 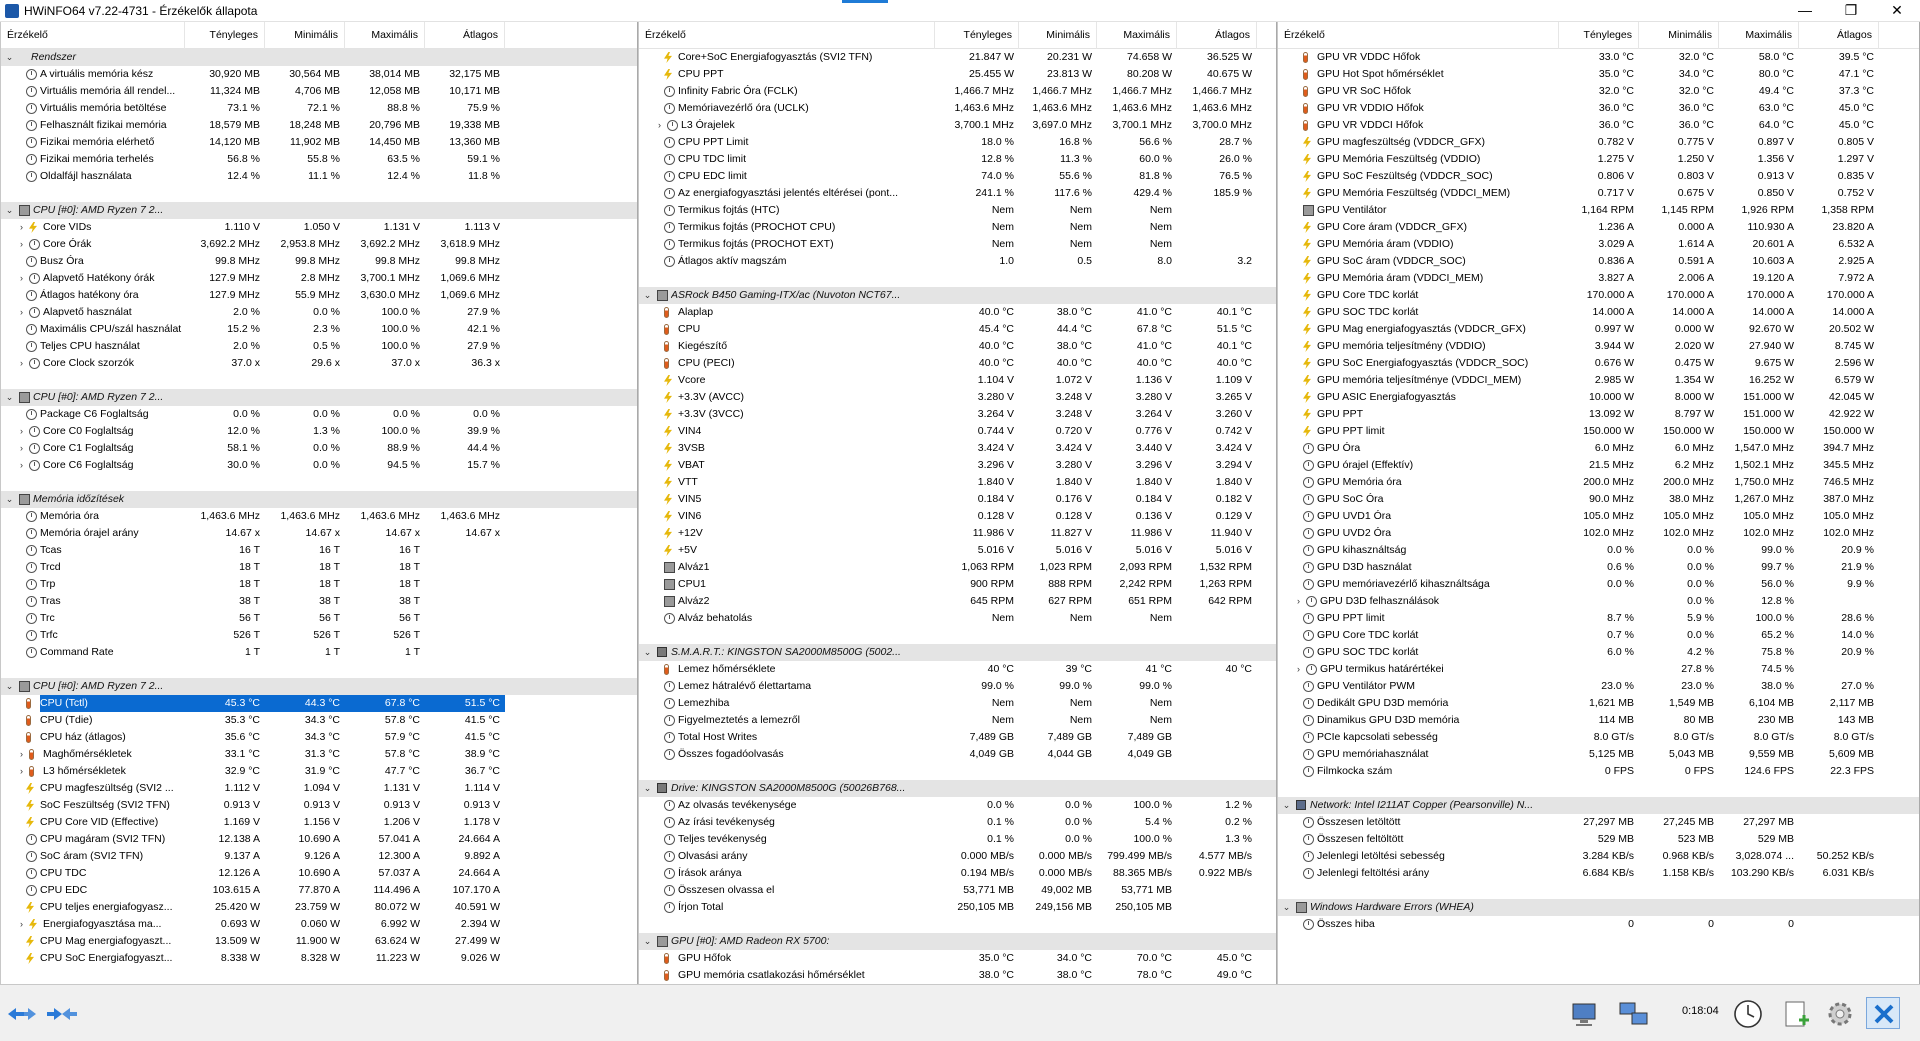 What do you see at coordinates (957, 363) in the screenshot?
I see `sensor-row: CPU (PECI) 40.0 °C 40.0 °C 40.0 °C 40.0 °C` at bounding box center [957, 363].